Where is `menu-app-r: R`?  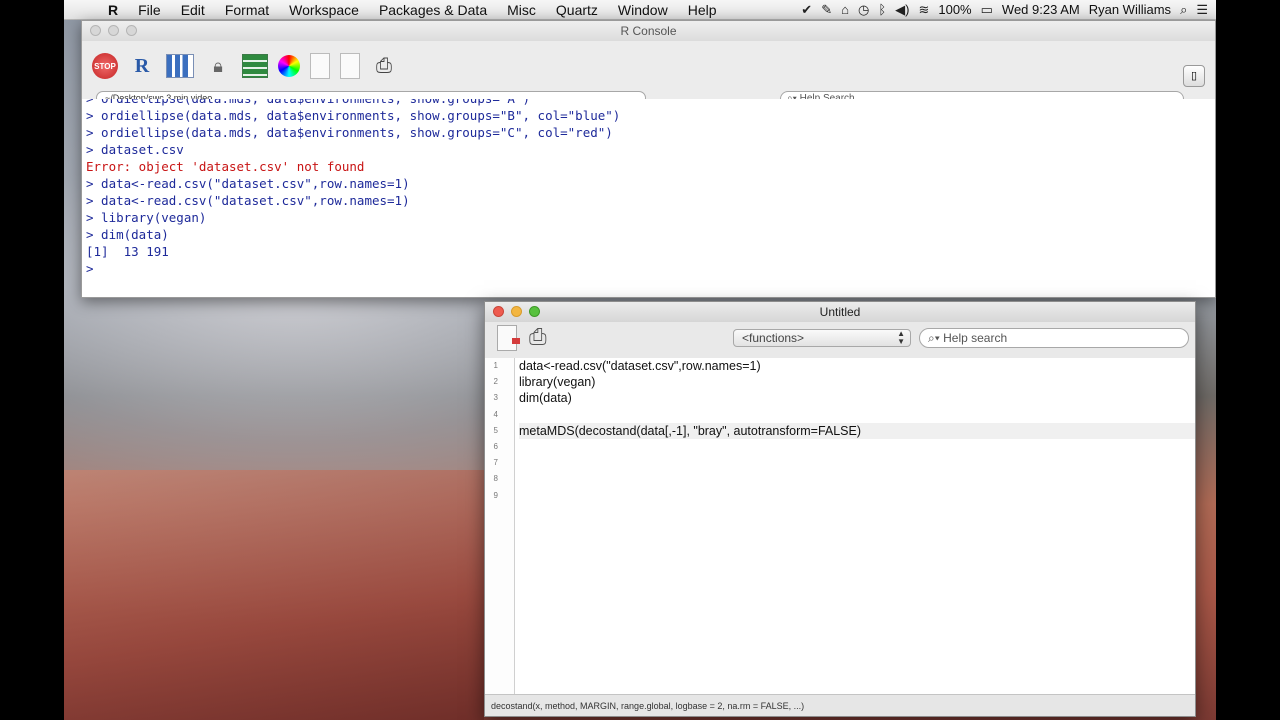
menu-app-r: R is located at coordinates (113, 10).